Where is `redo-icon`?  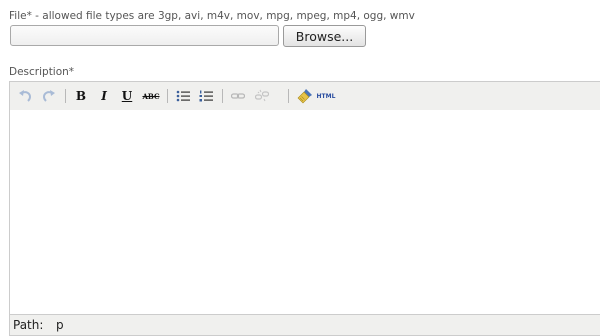 redo-icon is located at coordinates (48, 96).